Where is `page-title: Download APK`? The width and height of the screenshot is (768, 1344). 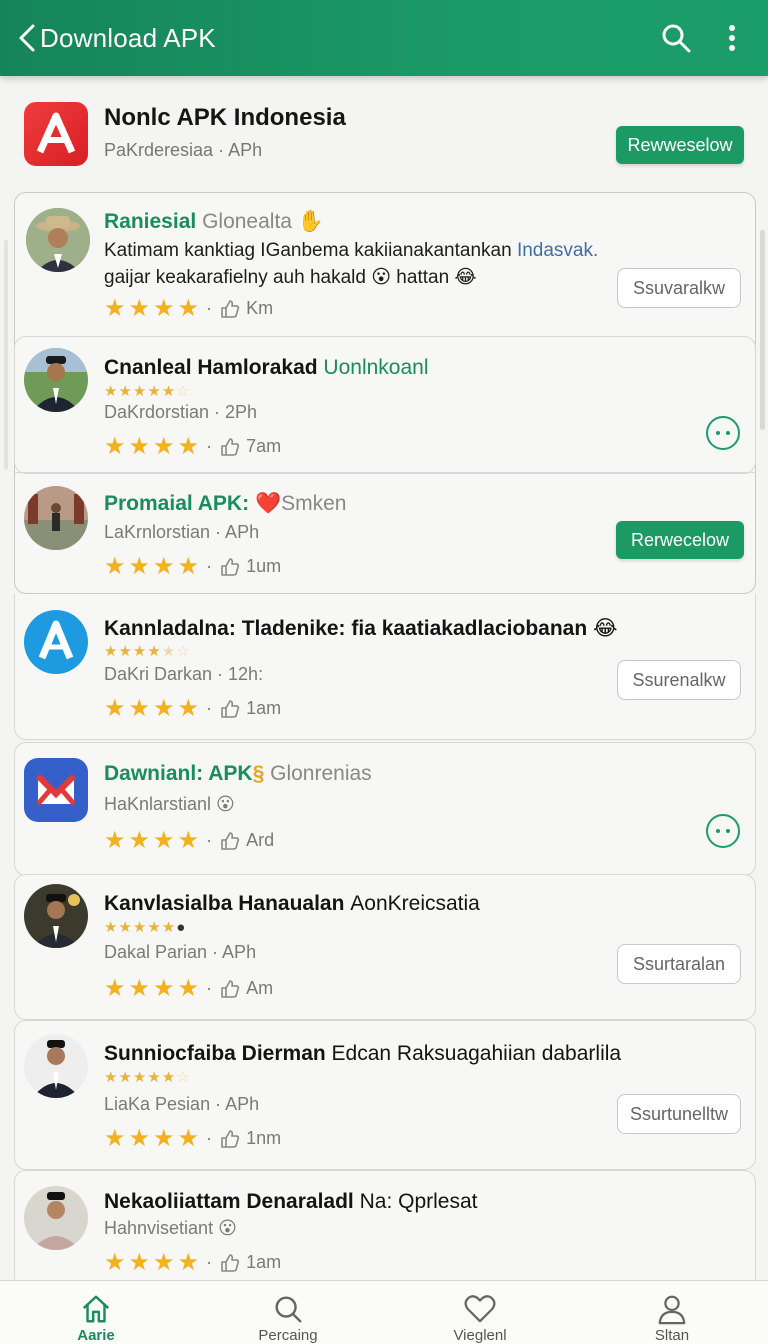
page-title: Download APK is located at coordinates (128, 37).